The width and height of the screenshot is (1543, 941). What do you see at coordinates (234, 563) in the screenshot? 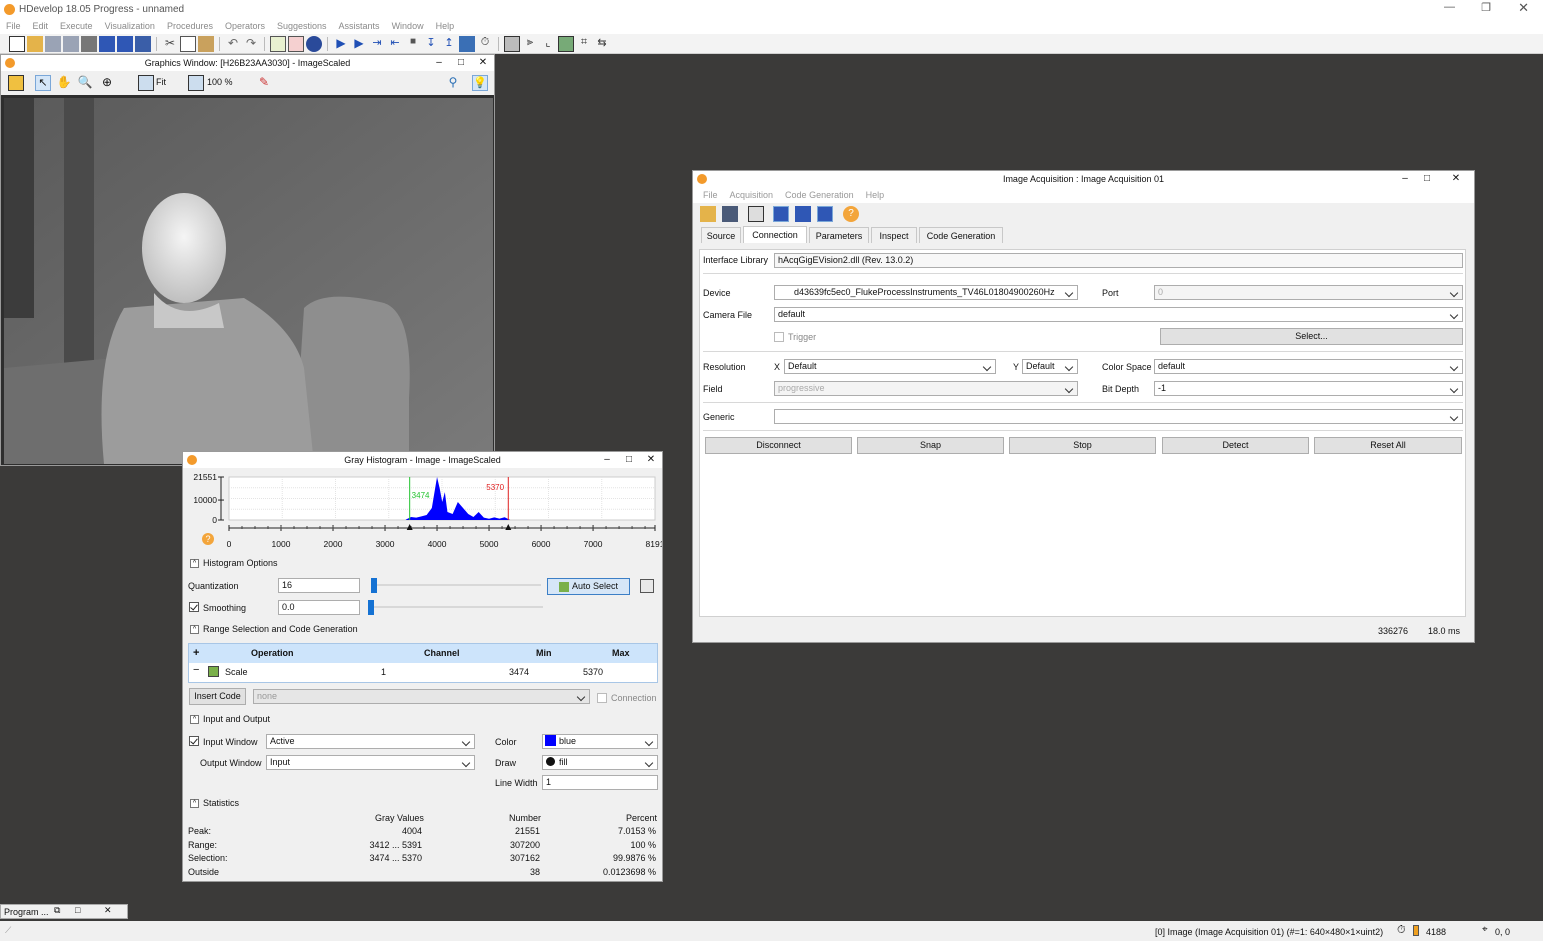
I see `histogram-options-header: ^ Histogram Options` at bounding box center [234, 563].